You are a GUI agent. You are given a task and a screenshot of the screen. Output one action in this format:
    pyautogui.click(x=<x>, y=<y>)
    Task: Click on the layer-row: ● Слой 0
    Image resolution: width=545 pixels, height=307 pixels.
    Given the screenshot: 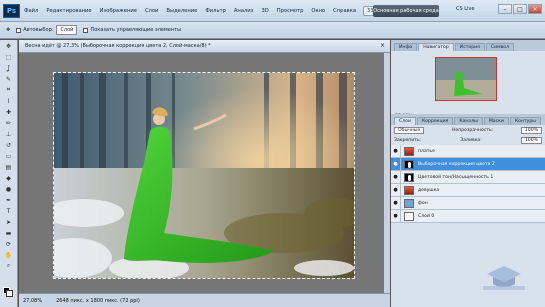 What is the action you would take?
    pyautogui.click(x=468, y=216)
    